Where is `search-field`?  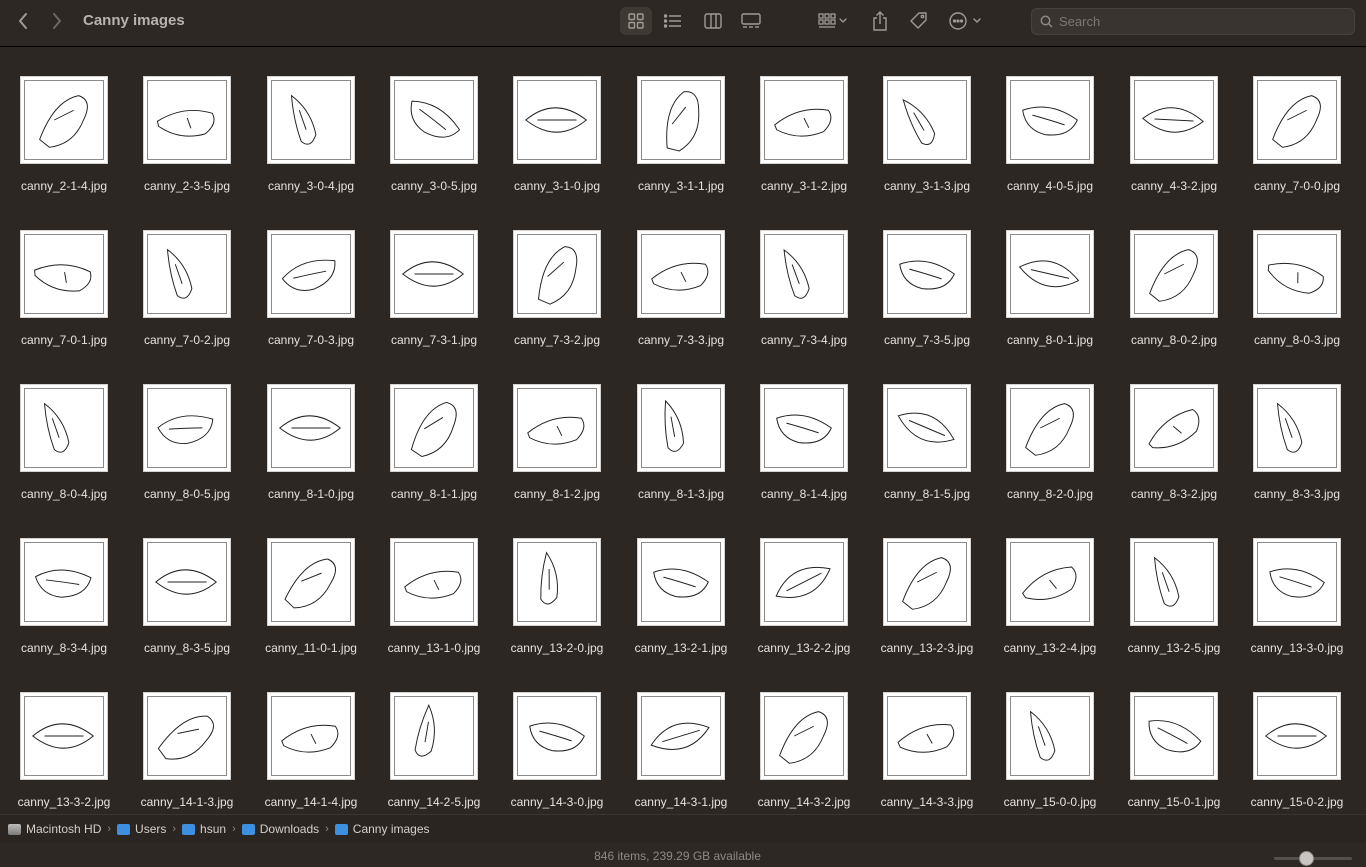
search-field is located at coordinates (1193, 21).